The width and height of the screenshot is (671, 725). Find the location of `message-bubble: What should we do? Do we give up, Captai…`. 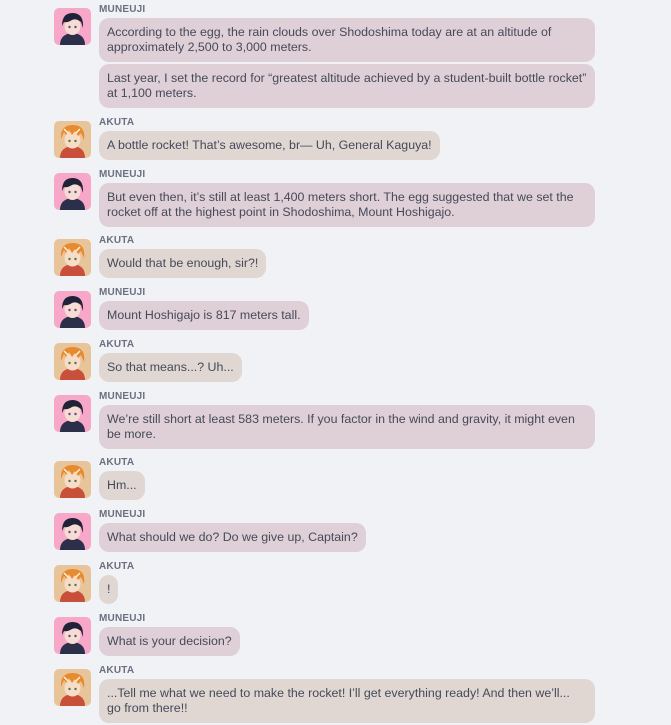

message-bubble: What should we do? Do we give up, Captai… is located at coordinates (232, 537).